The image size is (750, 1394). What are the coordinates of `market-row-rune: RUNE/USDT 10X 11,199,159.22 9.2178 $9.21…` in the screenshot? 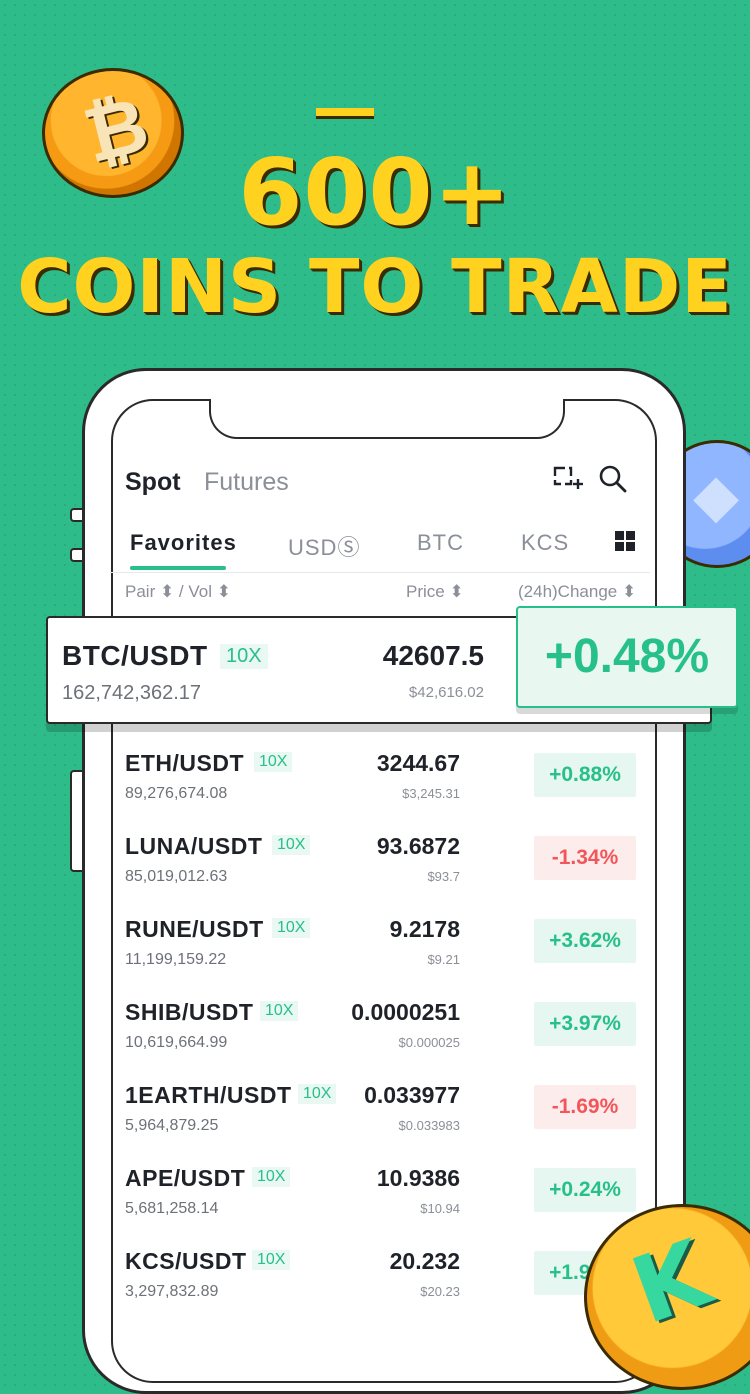 It's located at (380, 942).